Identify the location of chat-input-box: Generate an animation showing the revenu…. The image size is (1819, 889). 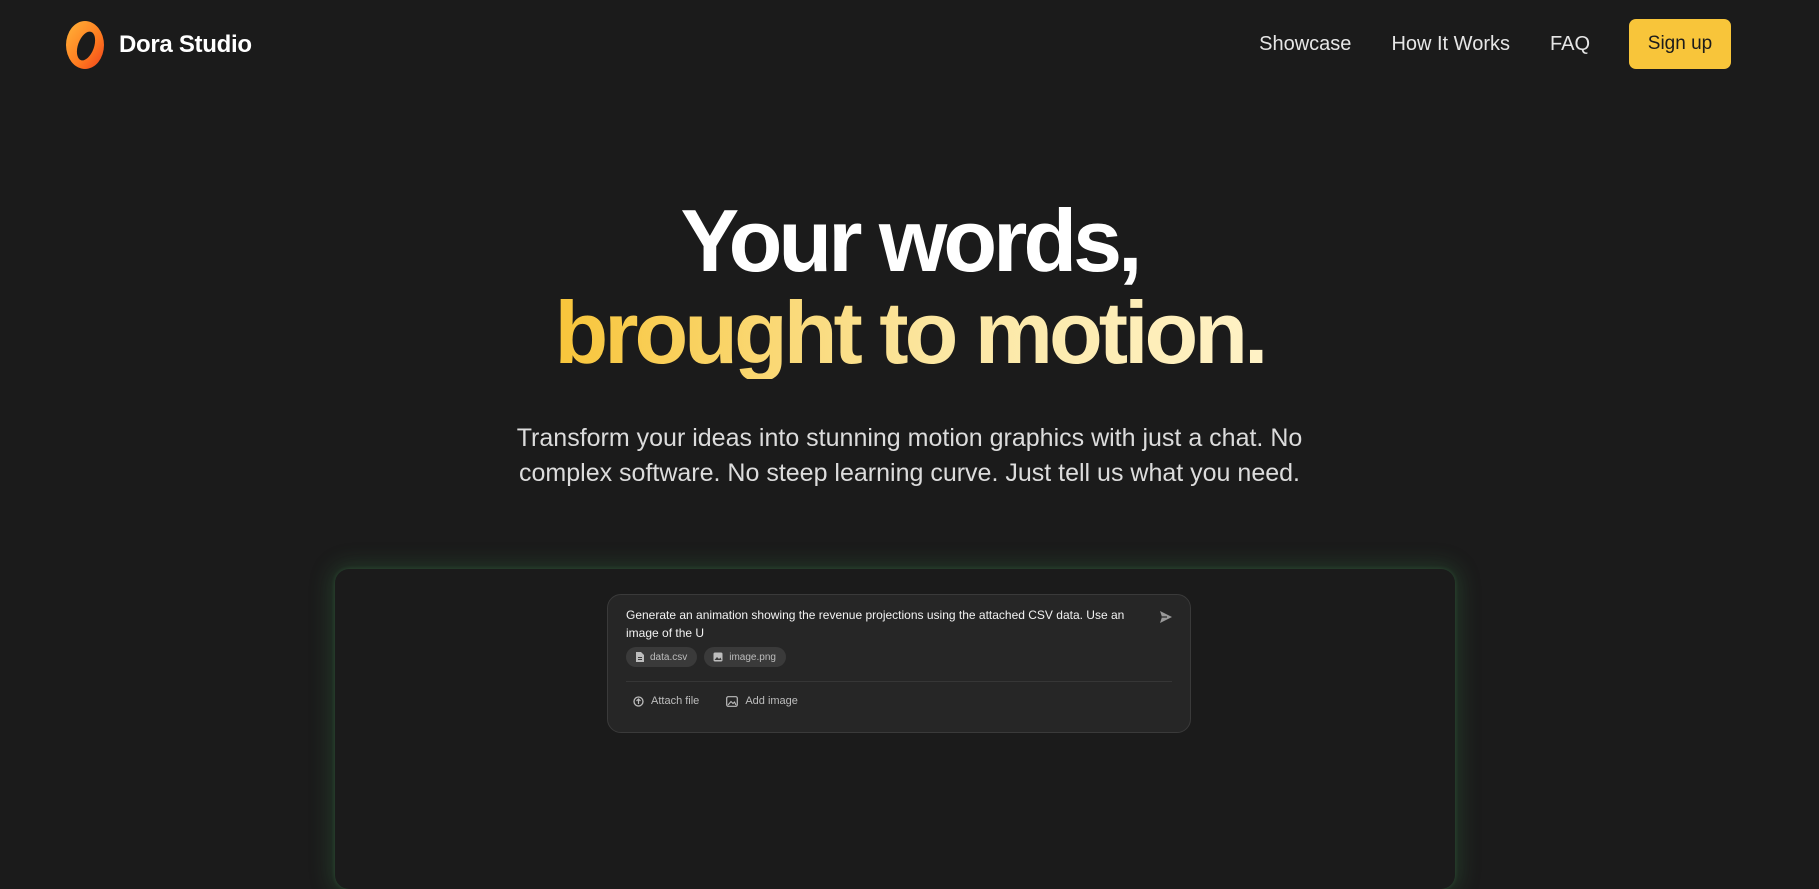
(899, 663).